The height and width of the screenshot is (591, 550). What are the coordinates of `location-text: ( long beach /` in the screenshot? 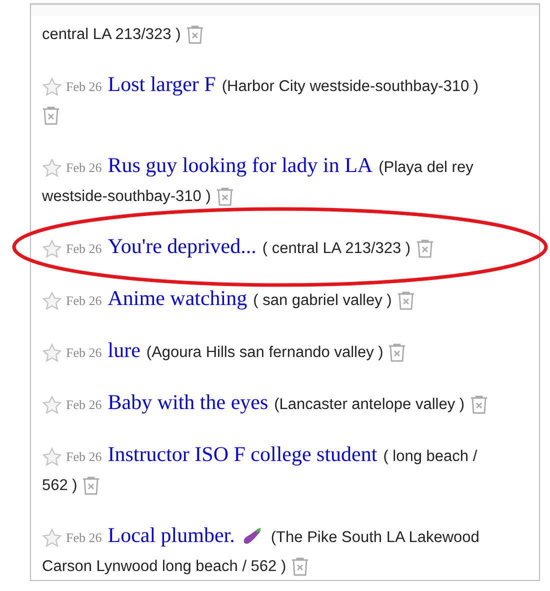 It's located at (430, 456).